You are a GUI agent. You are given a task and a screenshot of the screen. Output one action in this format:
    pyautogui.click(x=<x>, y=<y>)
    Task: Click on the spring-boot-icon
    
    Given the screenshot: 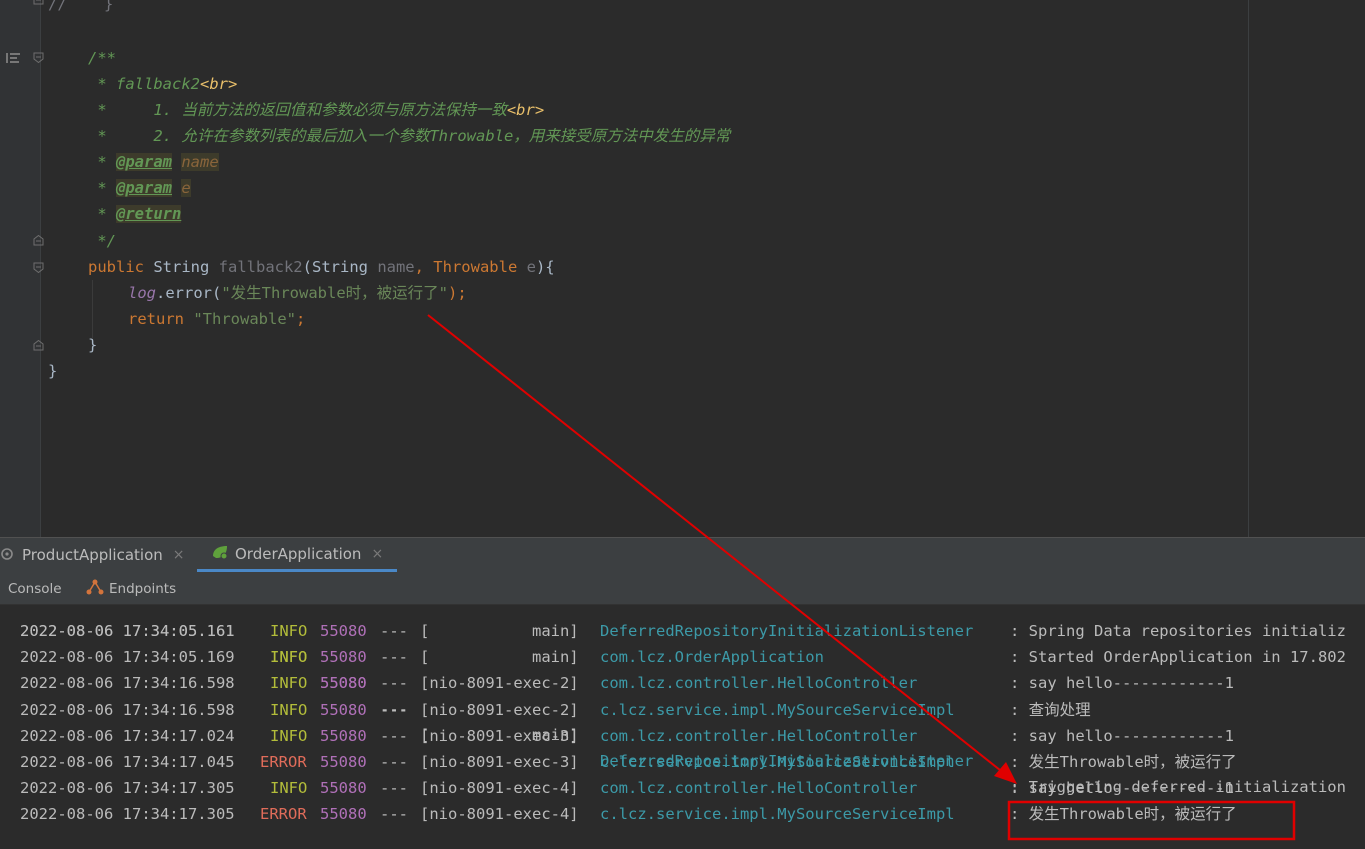 What is the action you would take?
    pyautogui.click(x=220, y=554)
    